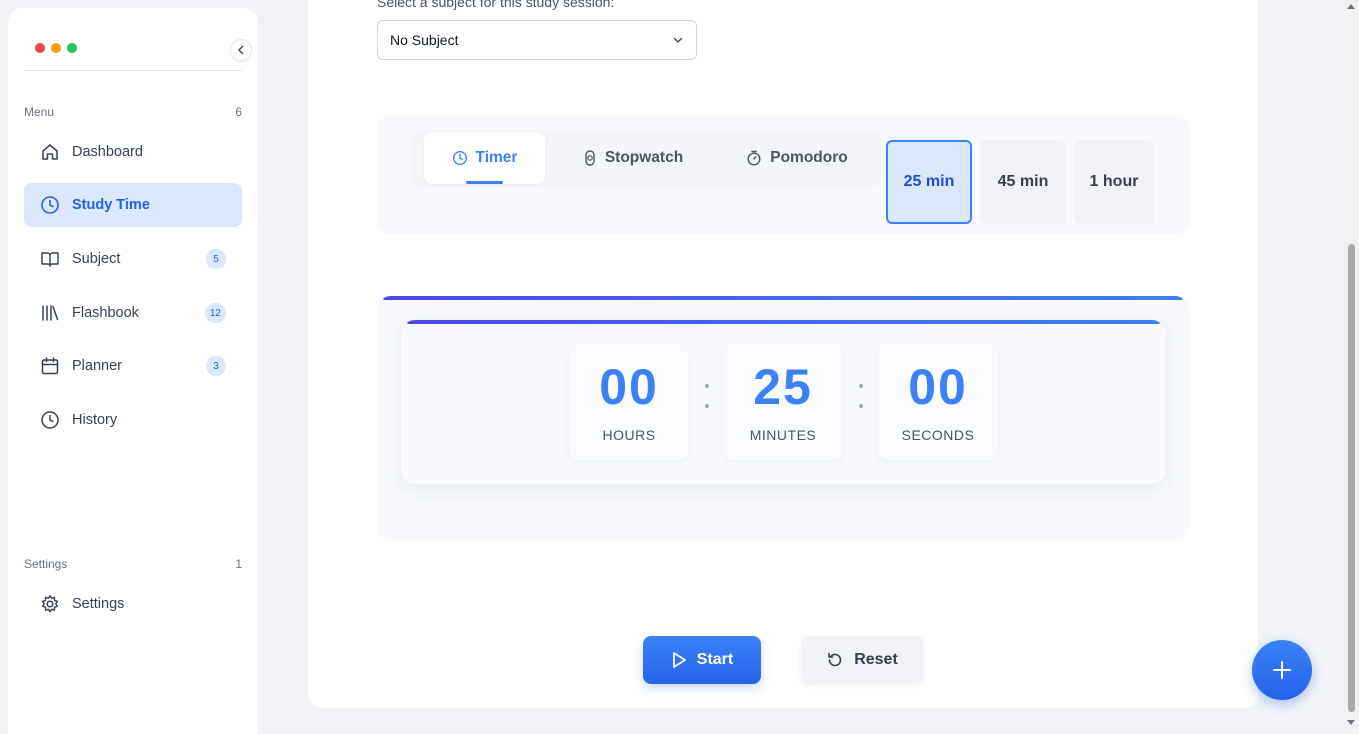 The height and width of the screenshot is (734, 1359). I want to click on preset-label: 25 min, so click(929, 181).